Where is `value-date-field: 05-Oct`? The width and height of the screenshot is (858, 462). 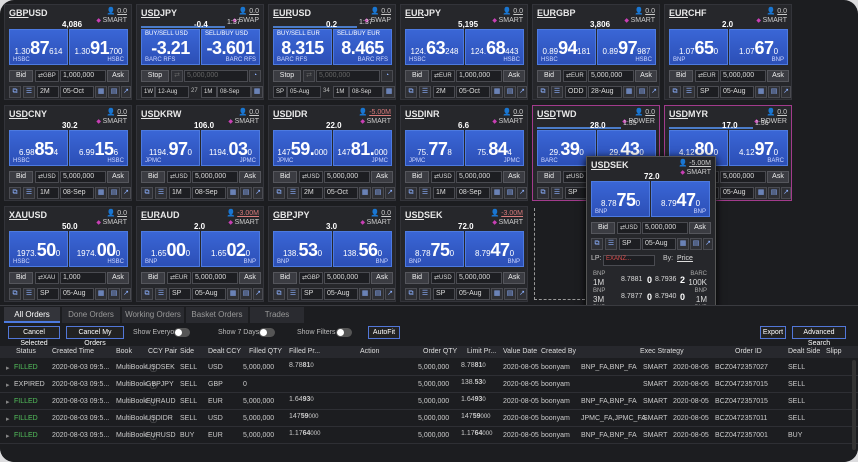 value-date-field: 05-Oct is located at coordinates (473, 92).